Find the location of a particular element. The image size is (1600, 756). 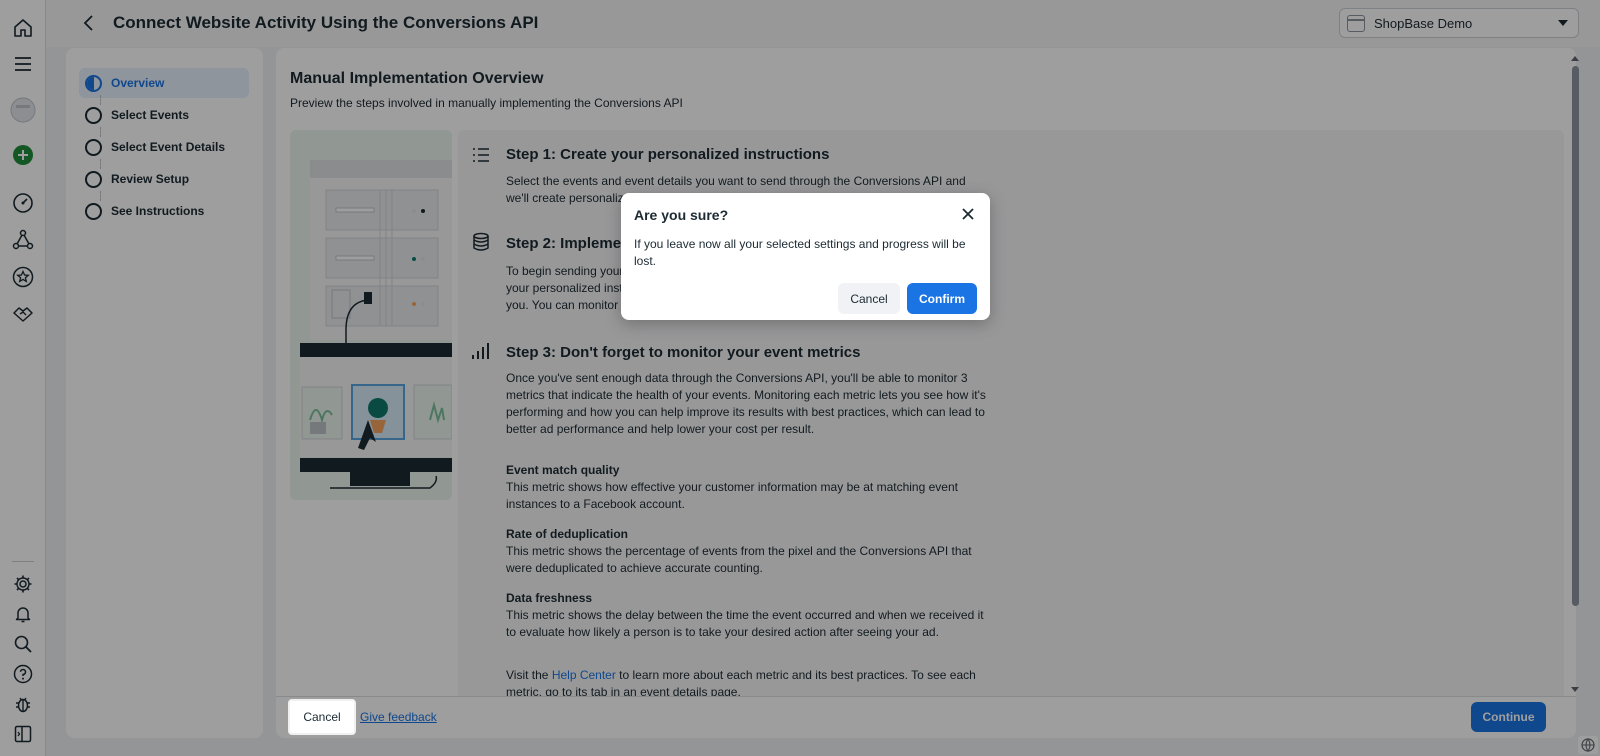

dialog-cancel-button: Cancel is located at coordinates (869, 298).